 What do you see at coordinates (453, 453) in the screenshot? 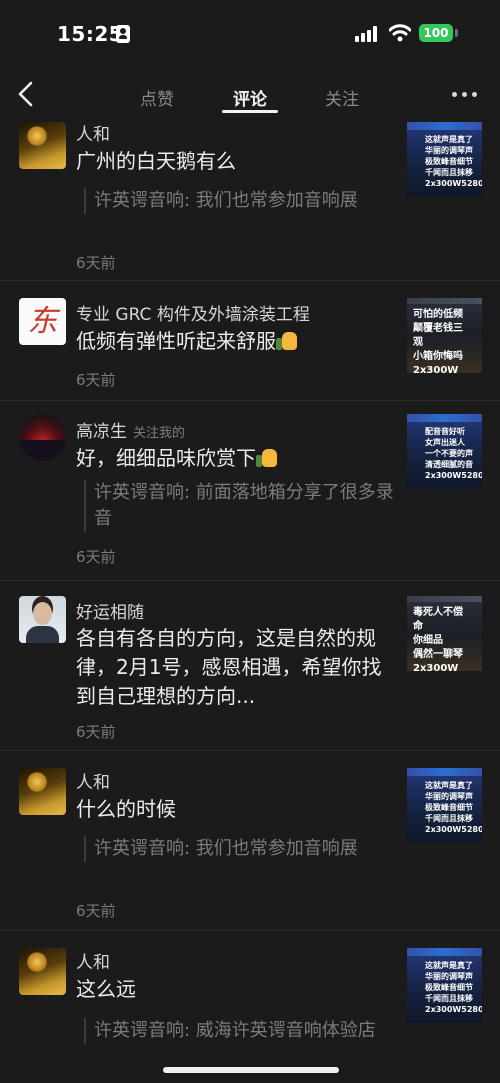
I see `video-thumbnail-caption: 配音音好听 女声出迷人 一个不要的声 清透细腻的音 2x300W5280` at bounding box center [453, 453].